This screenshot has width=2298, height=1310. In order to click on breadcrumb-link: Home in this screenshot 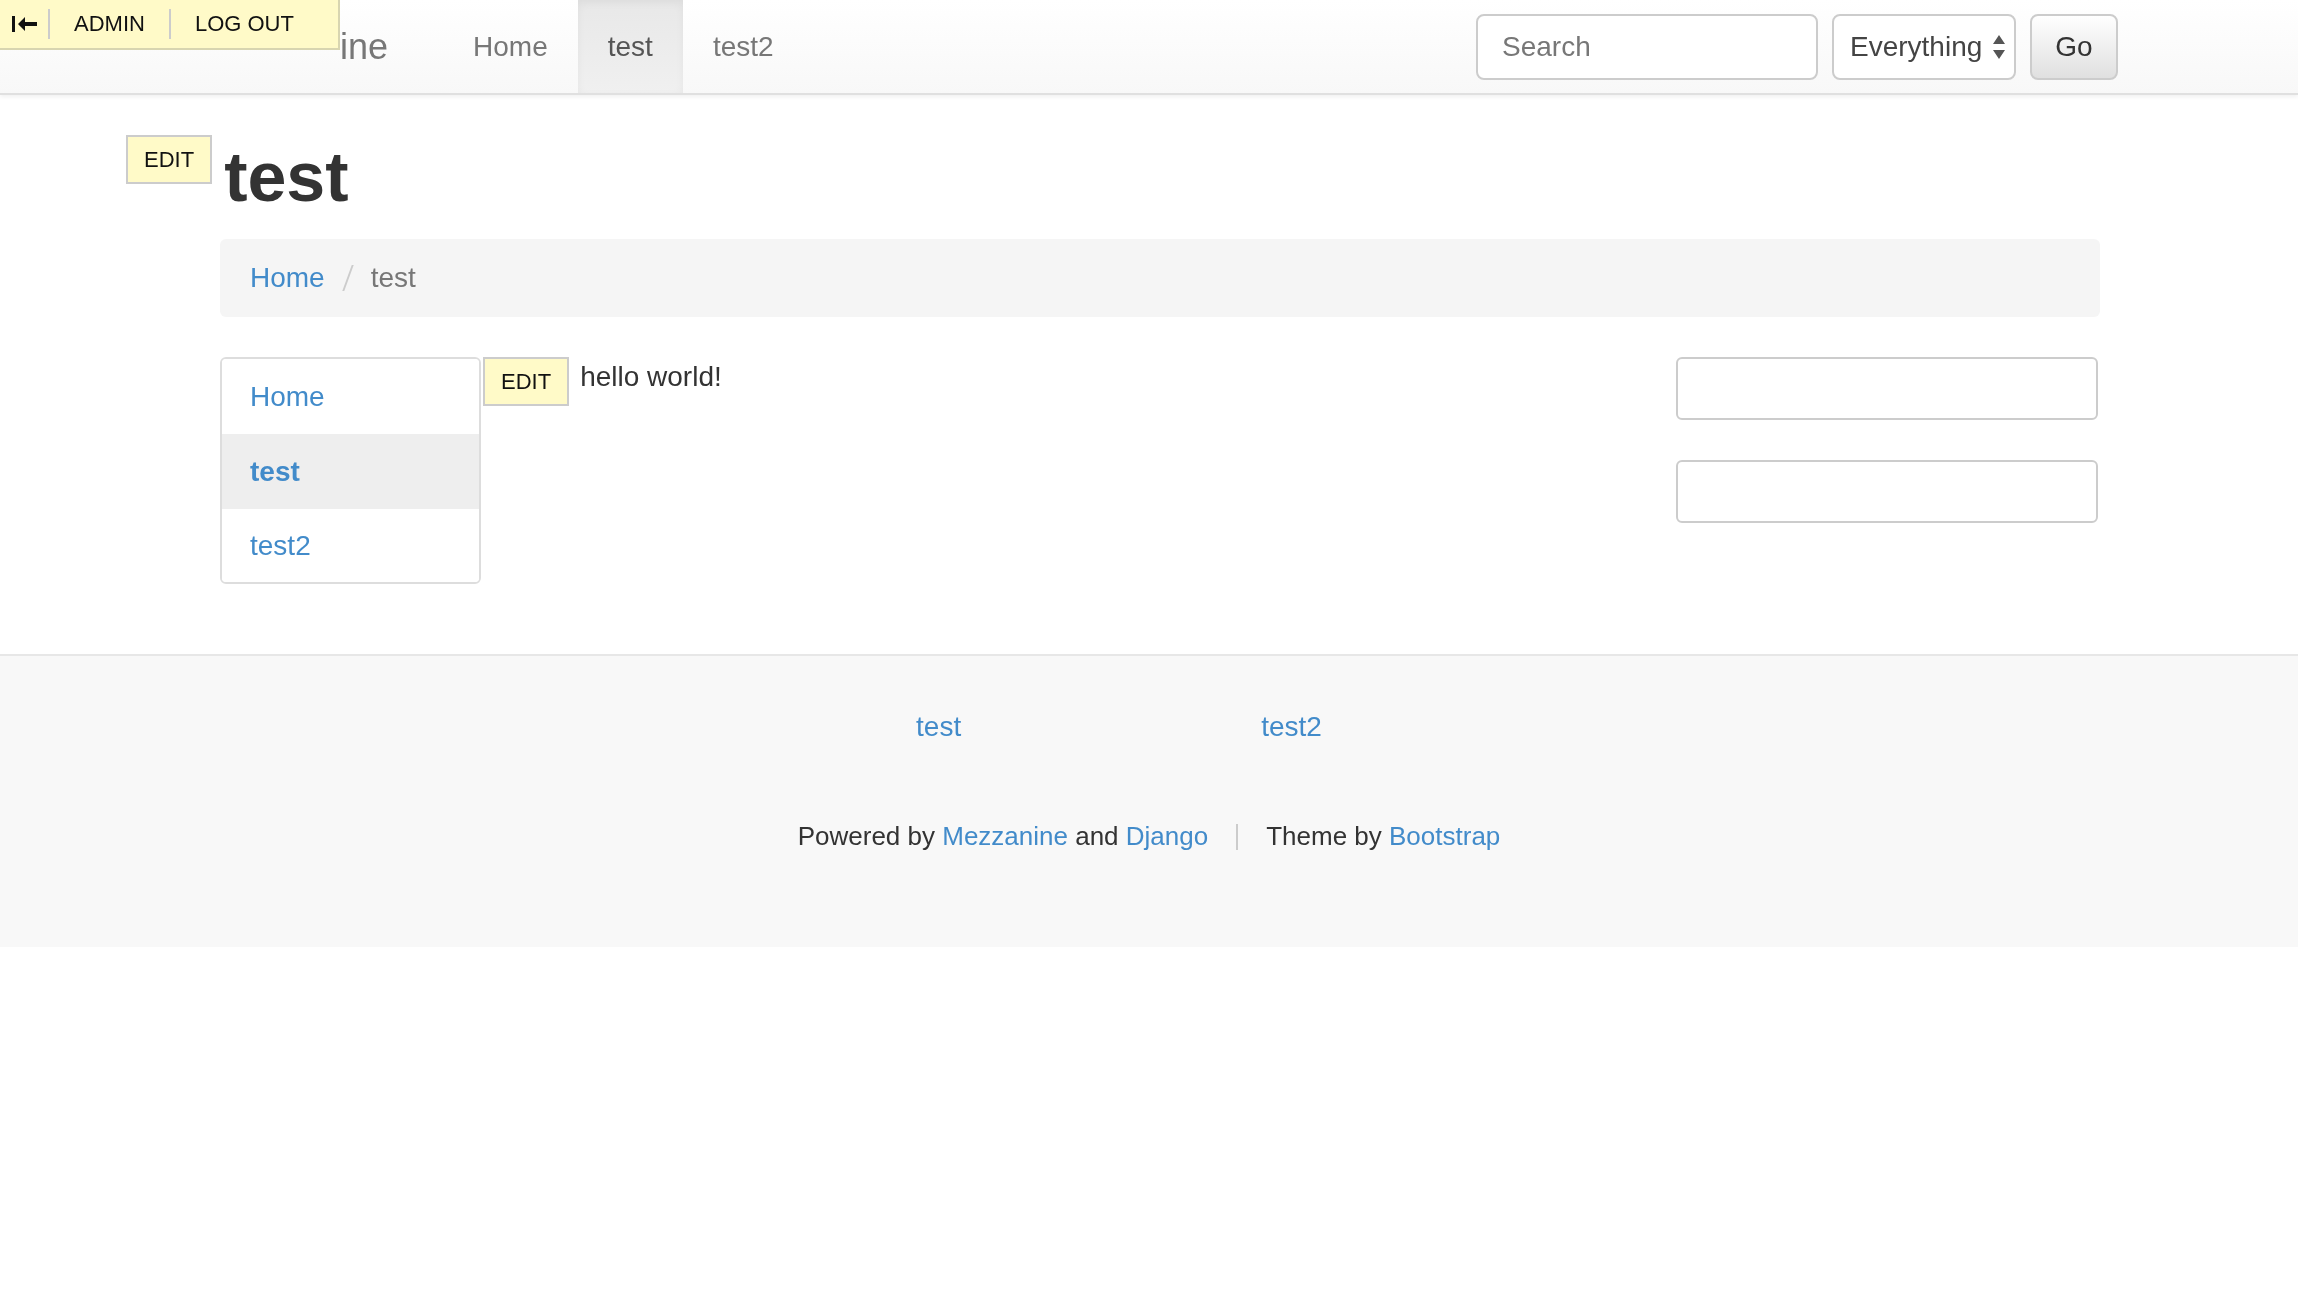, I will do `click(287, 278)`.